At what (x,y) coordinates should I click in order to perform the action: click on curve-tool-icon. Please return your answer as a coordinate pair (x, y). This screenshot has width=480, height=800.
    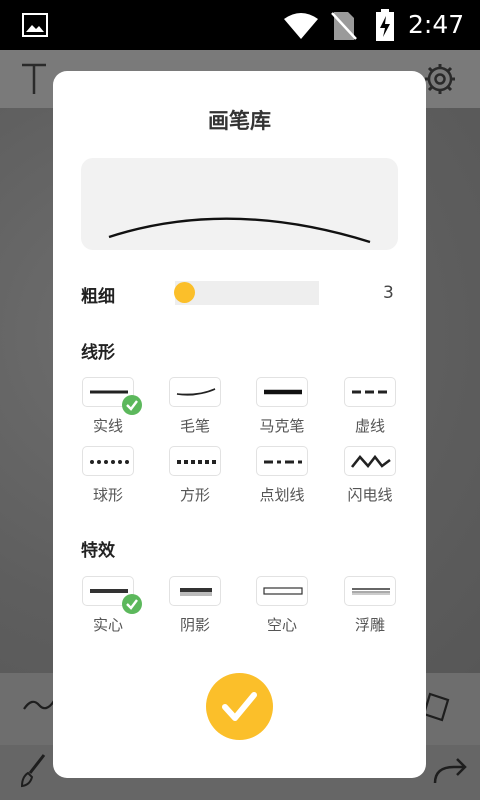
    Looking at the image, I should click on (39, 707).